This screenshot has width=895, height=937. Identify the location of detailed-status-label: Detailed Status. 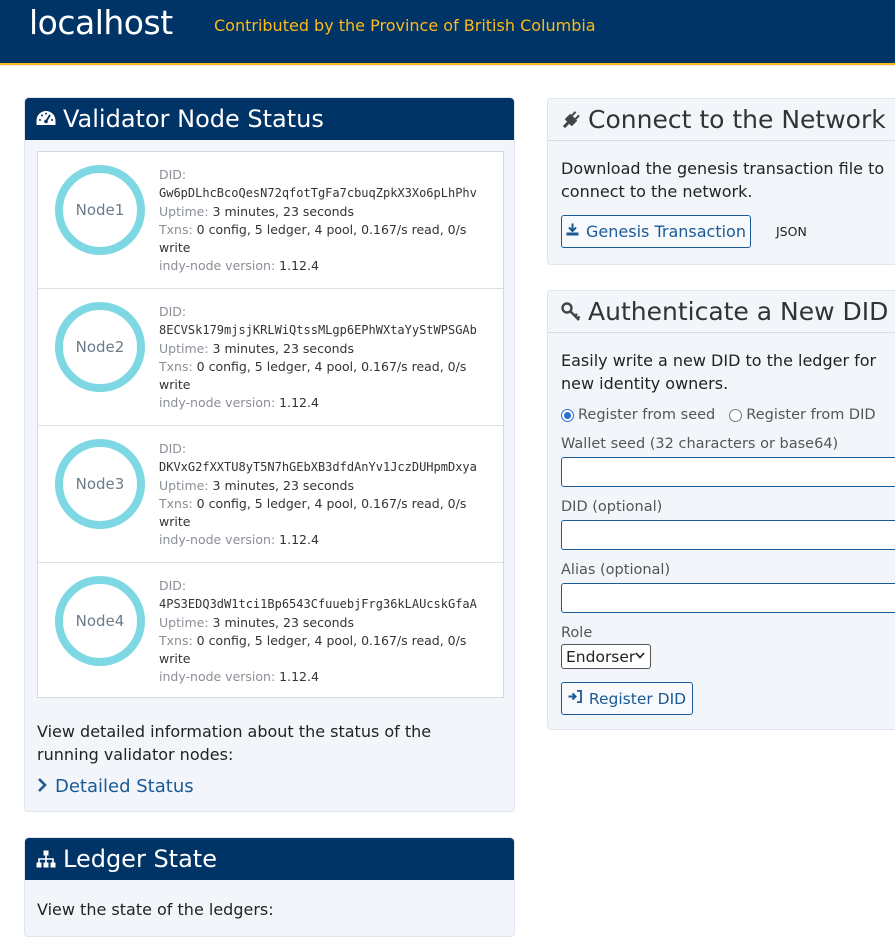
(124, 786).